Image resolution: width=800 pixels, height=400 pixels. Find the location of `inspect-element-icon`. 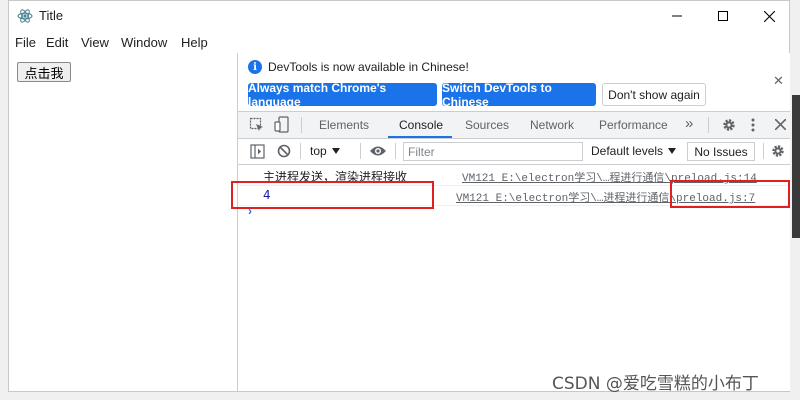

inspect-element-icon is located at coordinates (257, 125).